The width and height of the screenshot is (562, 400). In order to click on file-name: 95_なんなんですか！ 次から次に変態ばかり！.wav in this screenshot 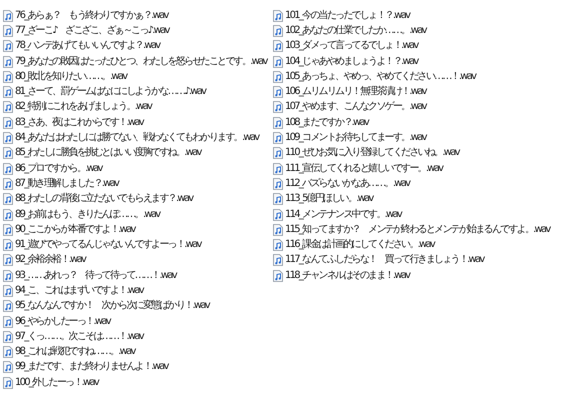, I will do `click(112, 306)`.